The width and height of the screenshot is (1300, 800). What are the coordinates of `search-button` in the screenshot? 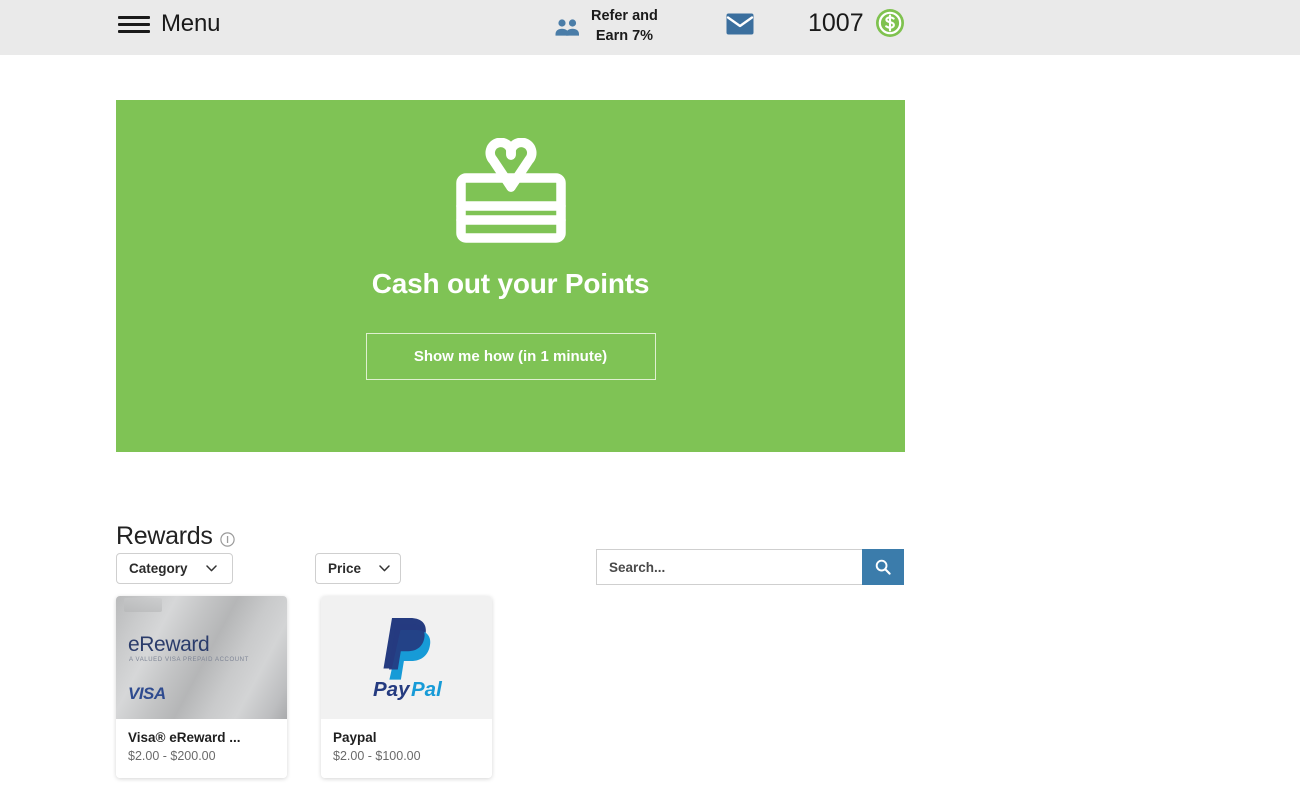 It's located at (883, 567).